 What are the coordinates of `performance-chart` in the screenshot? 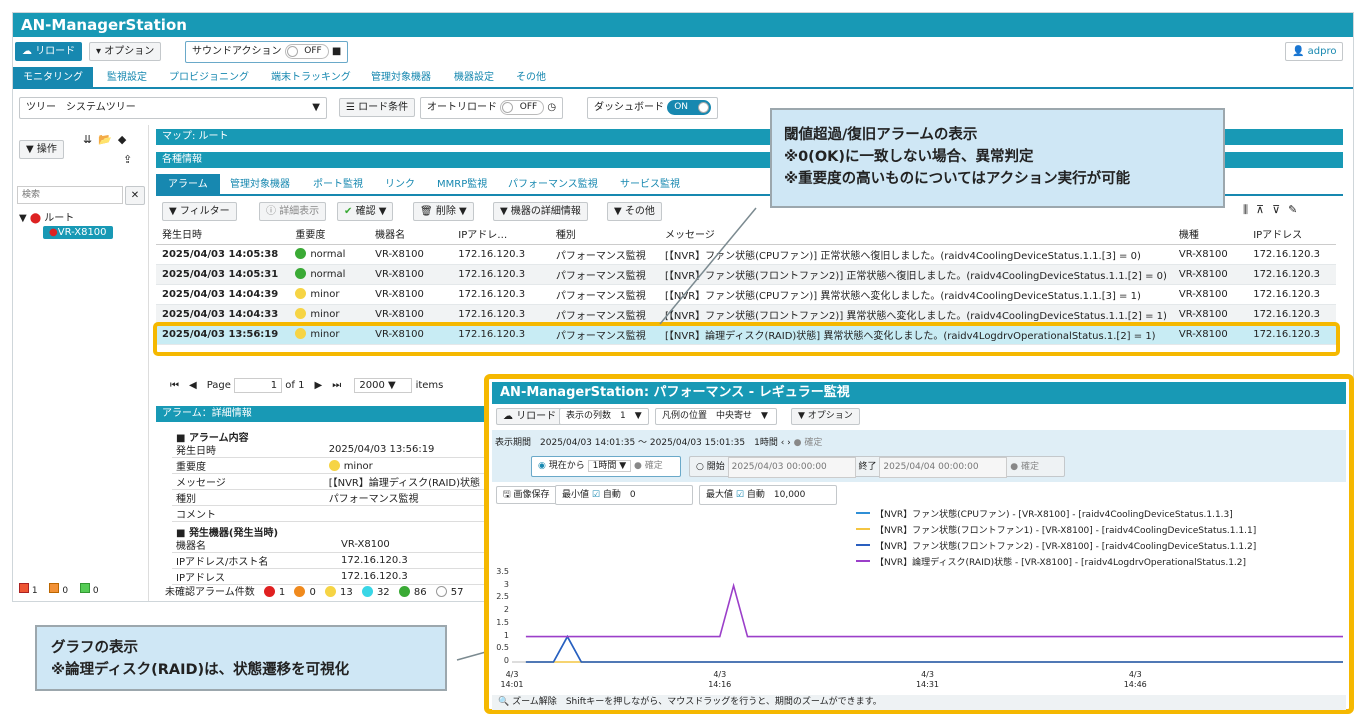 It's located at (927, 622).